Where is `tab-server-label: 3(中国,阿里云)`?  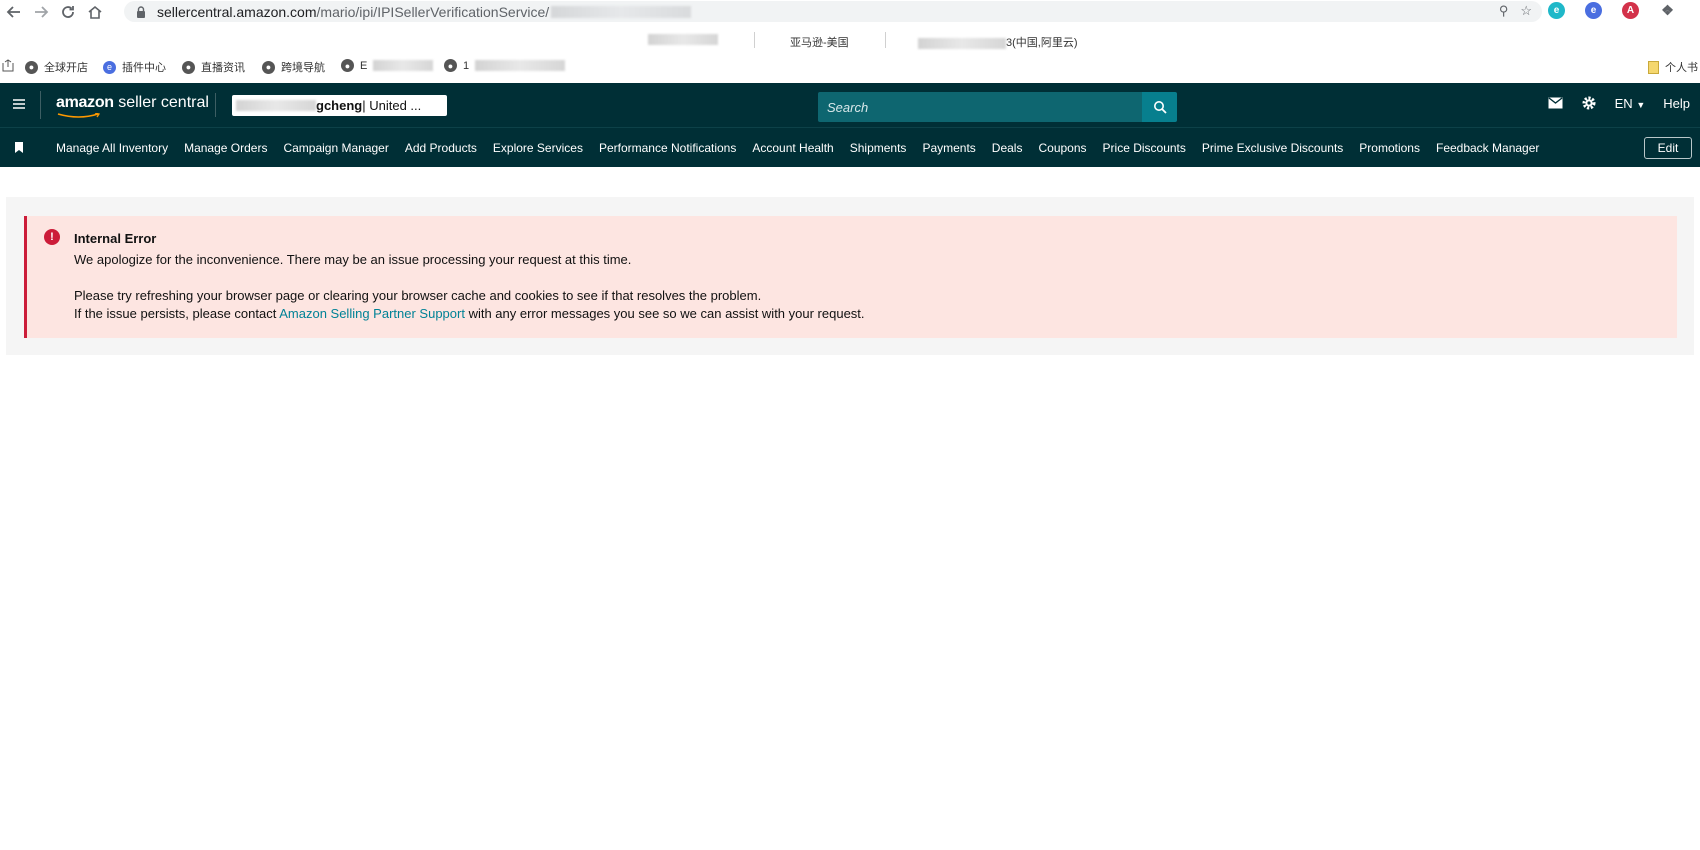 tab-server-label: 3(中国,阿里云) is located at coordinates (1042, 43).